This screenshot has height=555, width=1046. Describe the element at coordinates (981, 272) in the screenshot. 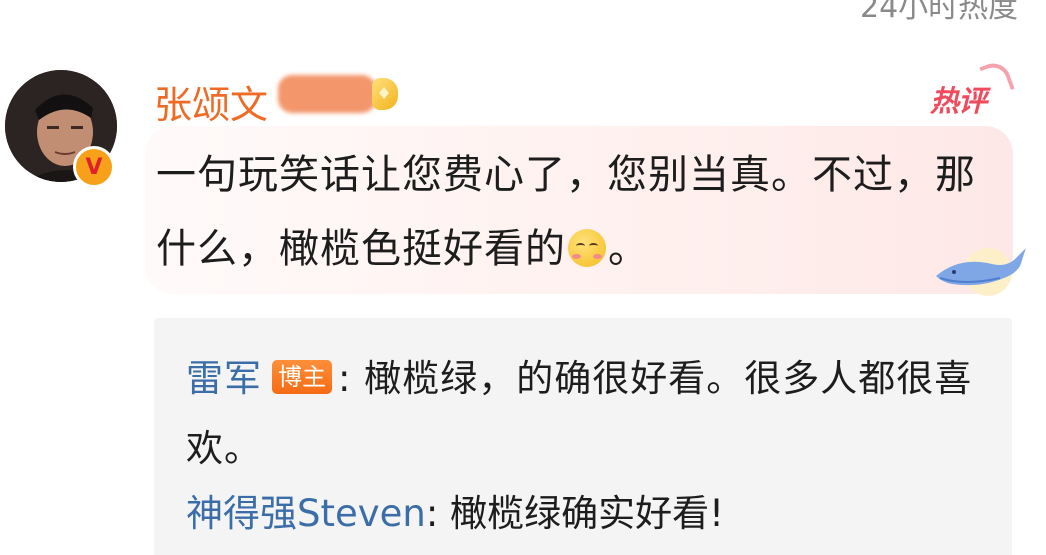

I see `whale-decoration-icon` at that location.